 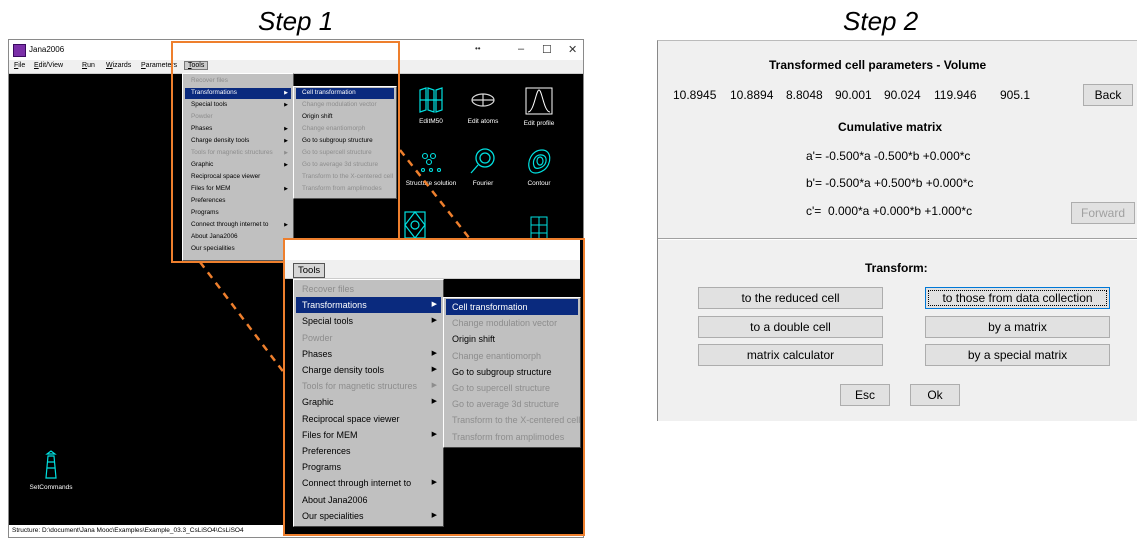 What do you see at coordinates (878, 65) in the screenshot?
I see `dialog-heading: Transformed cell parameters - Volume` at bounding box center [878, 65].